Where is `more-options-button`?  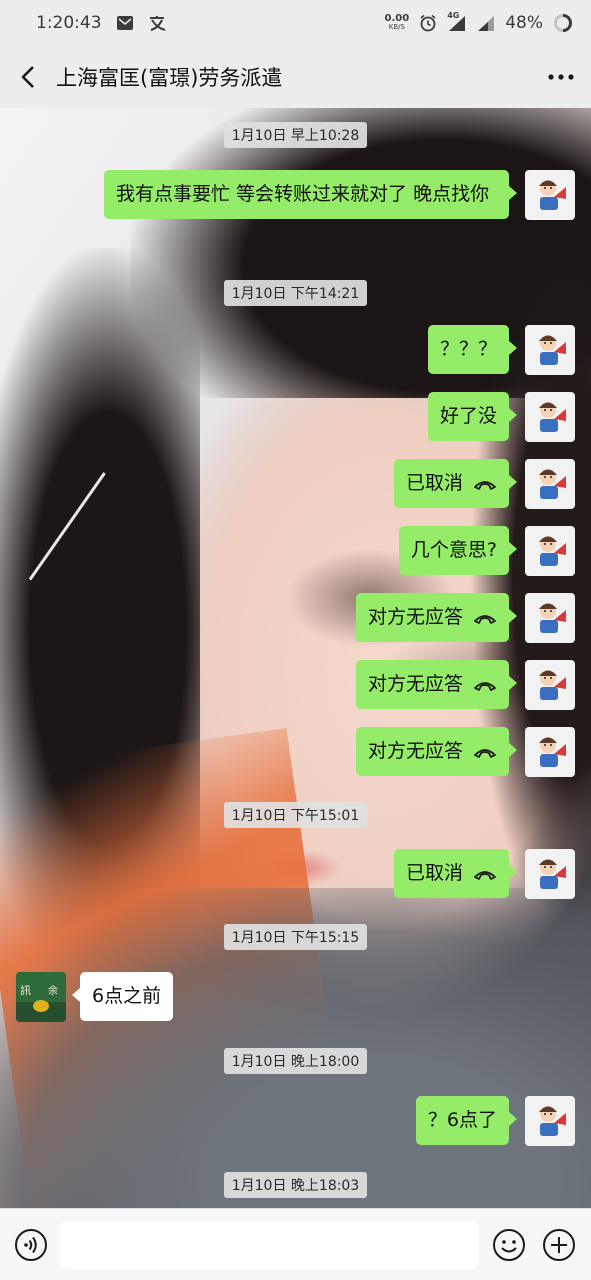
more-options-button is located at coordinates (561, 77).